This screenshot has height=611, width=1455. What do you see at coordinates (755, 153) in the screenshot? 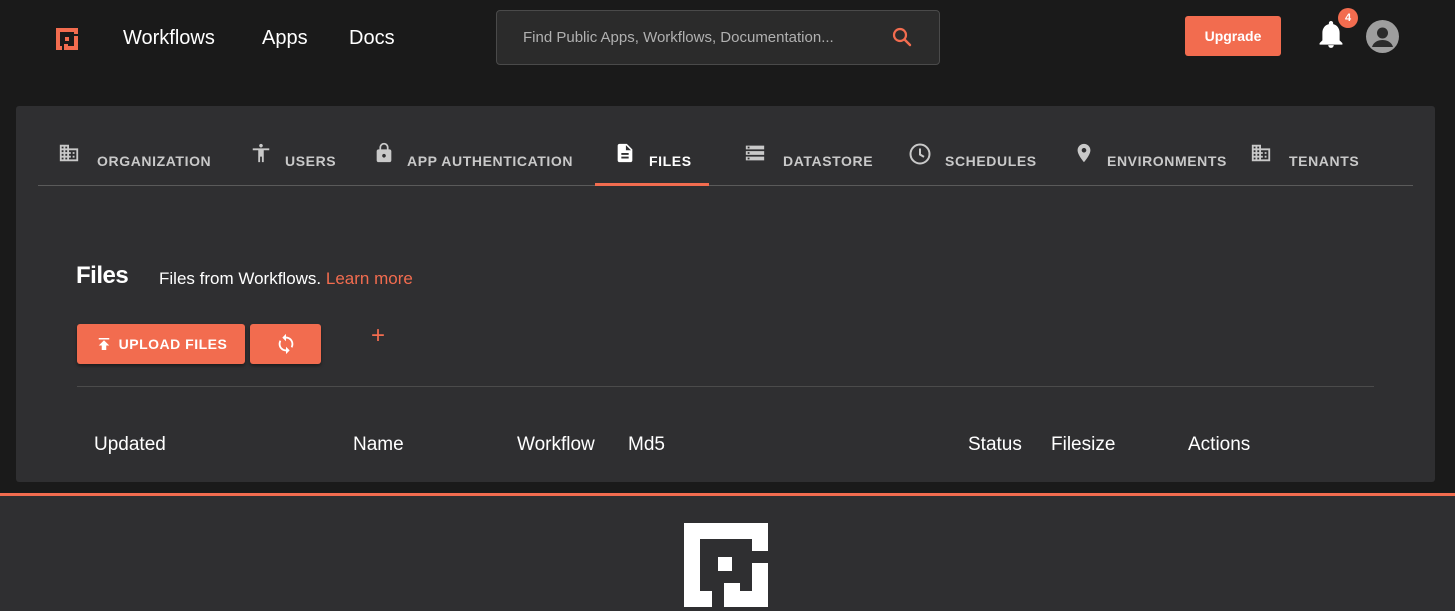
I see `storage-icon` at bounding box center [755, 153].